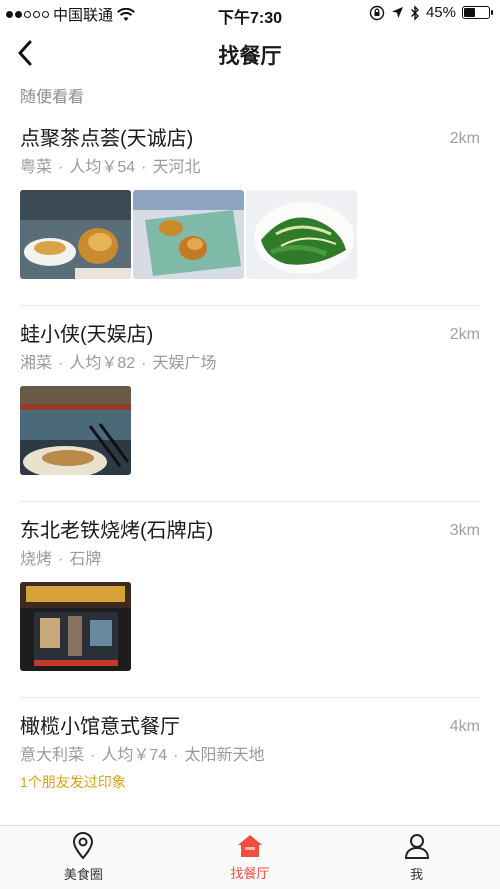 This screenshot has width=500, height=889. I want to click on storefront-photo, so click(75, 626).